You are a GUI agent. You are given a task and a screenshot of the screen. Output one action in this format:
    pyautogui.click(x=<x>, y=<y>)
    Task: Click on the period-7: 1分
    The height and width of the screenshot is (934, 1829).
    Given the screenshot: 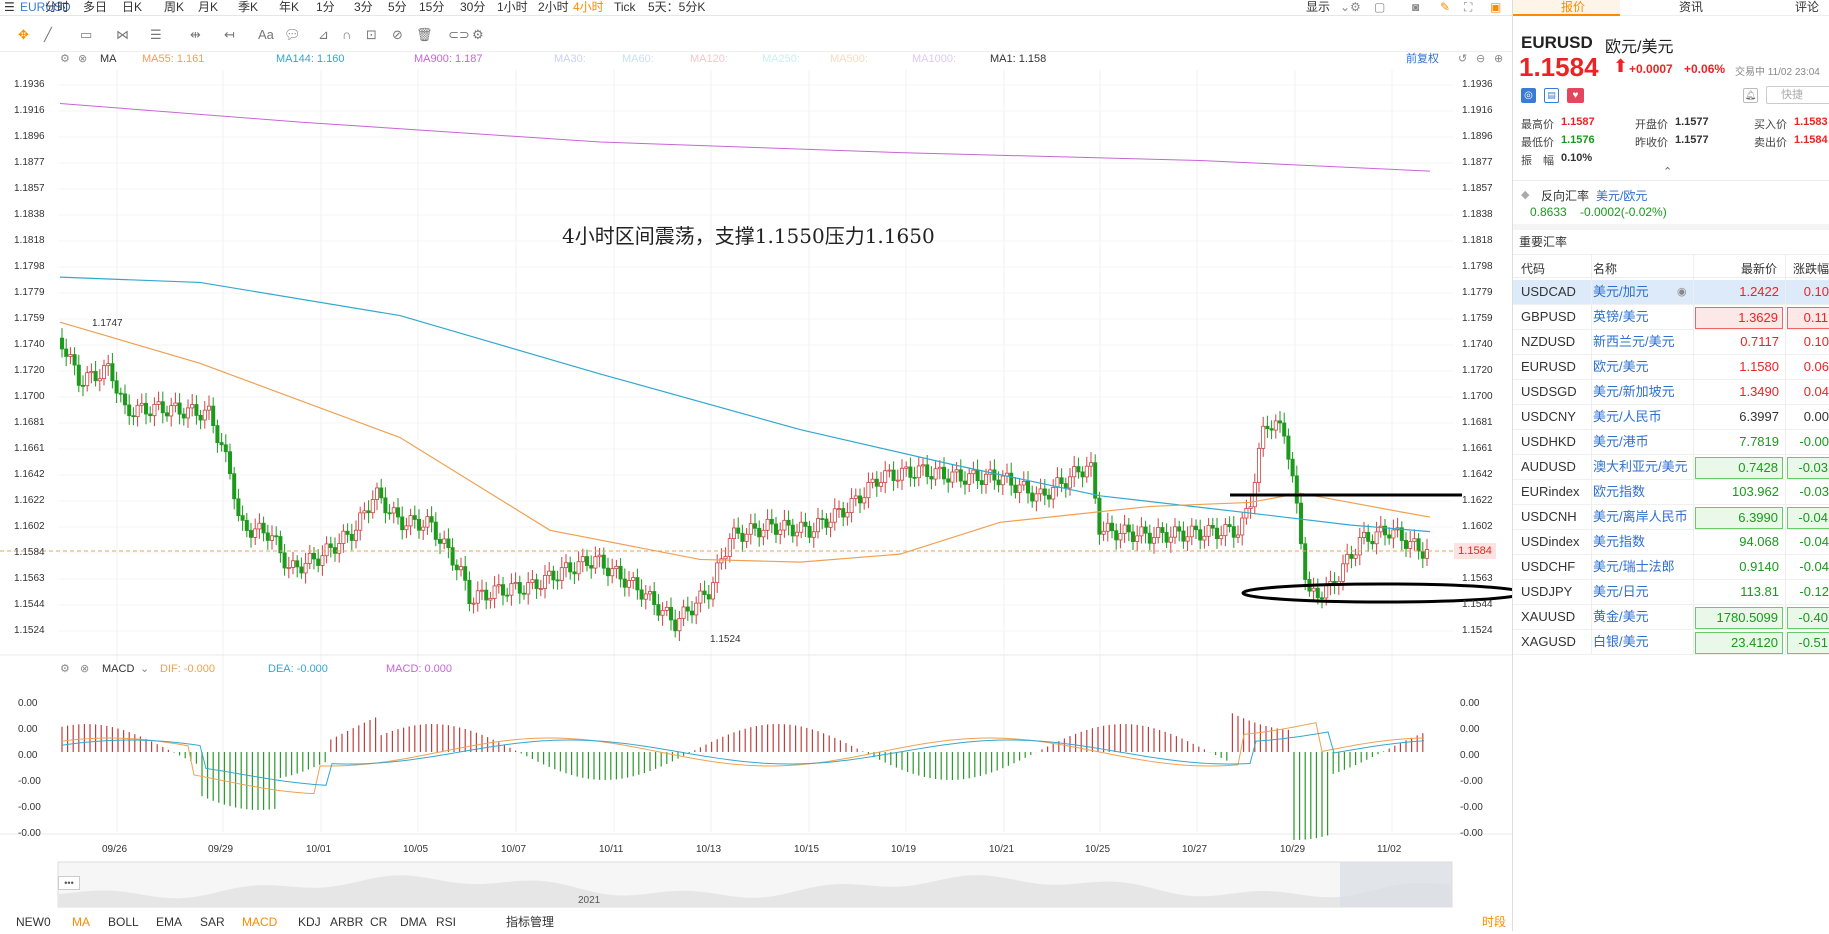 What is the action you would take?
    pyautogui.click(x=325, y=7)
    